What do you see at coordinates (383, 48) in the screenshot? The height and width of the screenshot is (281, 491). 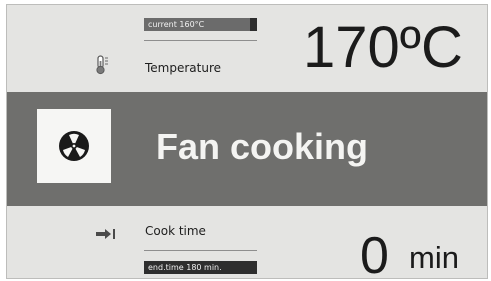 I see `temperature-value: 170ºC` at bounding box center [383, 48].